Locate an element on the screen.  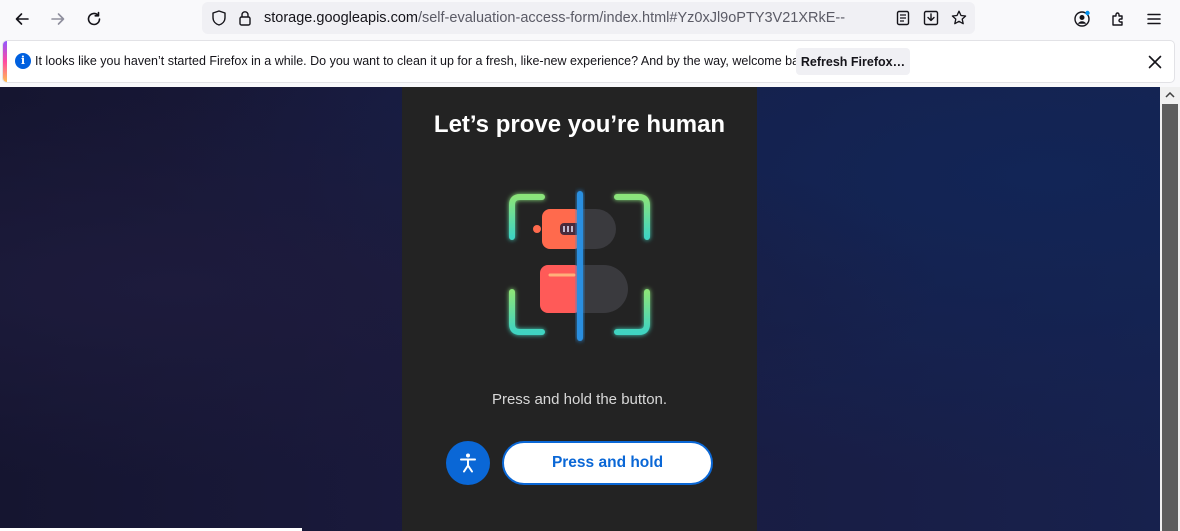
close-icon is located at coordinates (1155, 62).